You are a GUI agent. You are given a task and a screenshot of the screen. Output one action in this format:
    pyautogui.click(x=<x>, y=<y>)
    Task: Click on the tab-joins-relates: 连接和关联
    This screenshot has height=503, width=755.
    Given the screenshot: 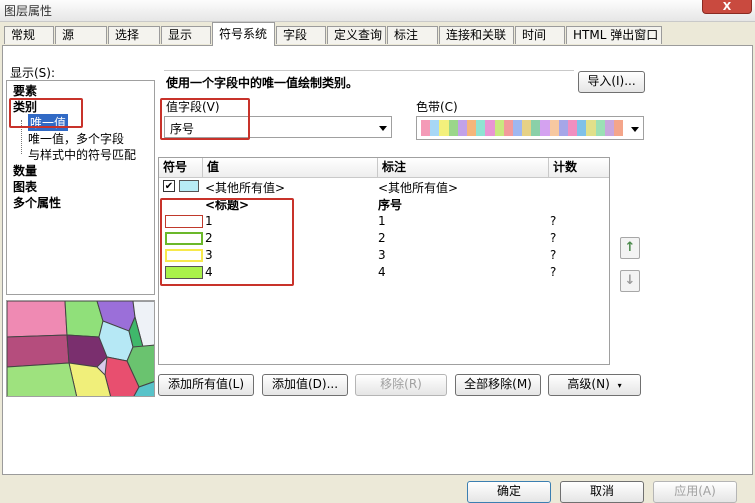 What is the action you would take?
    pyautogui.click(x=476, y=35)
    